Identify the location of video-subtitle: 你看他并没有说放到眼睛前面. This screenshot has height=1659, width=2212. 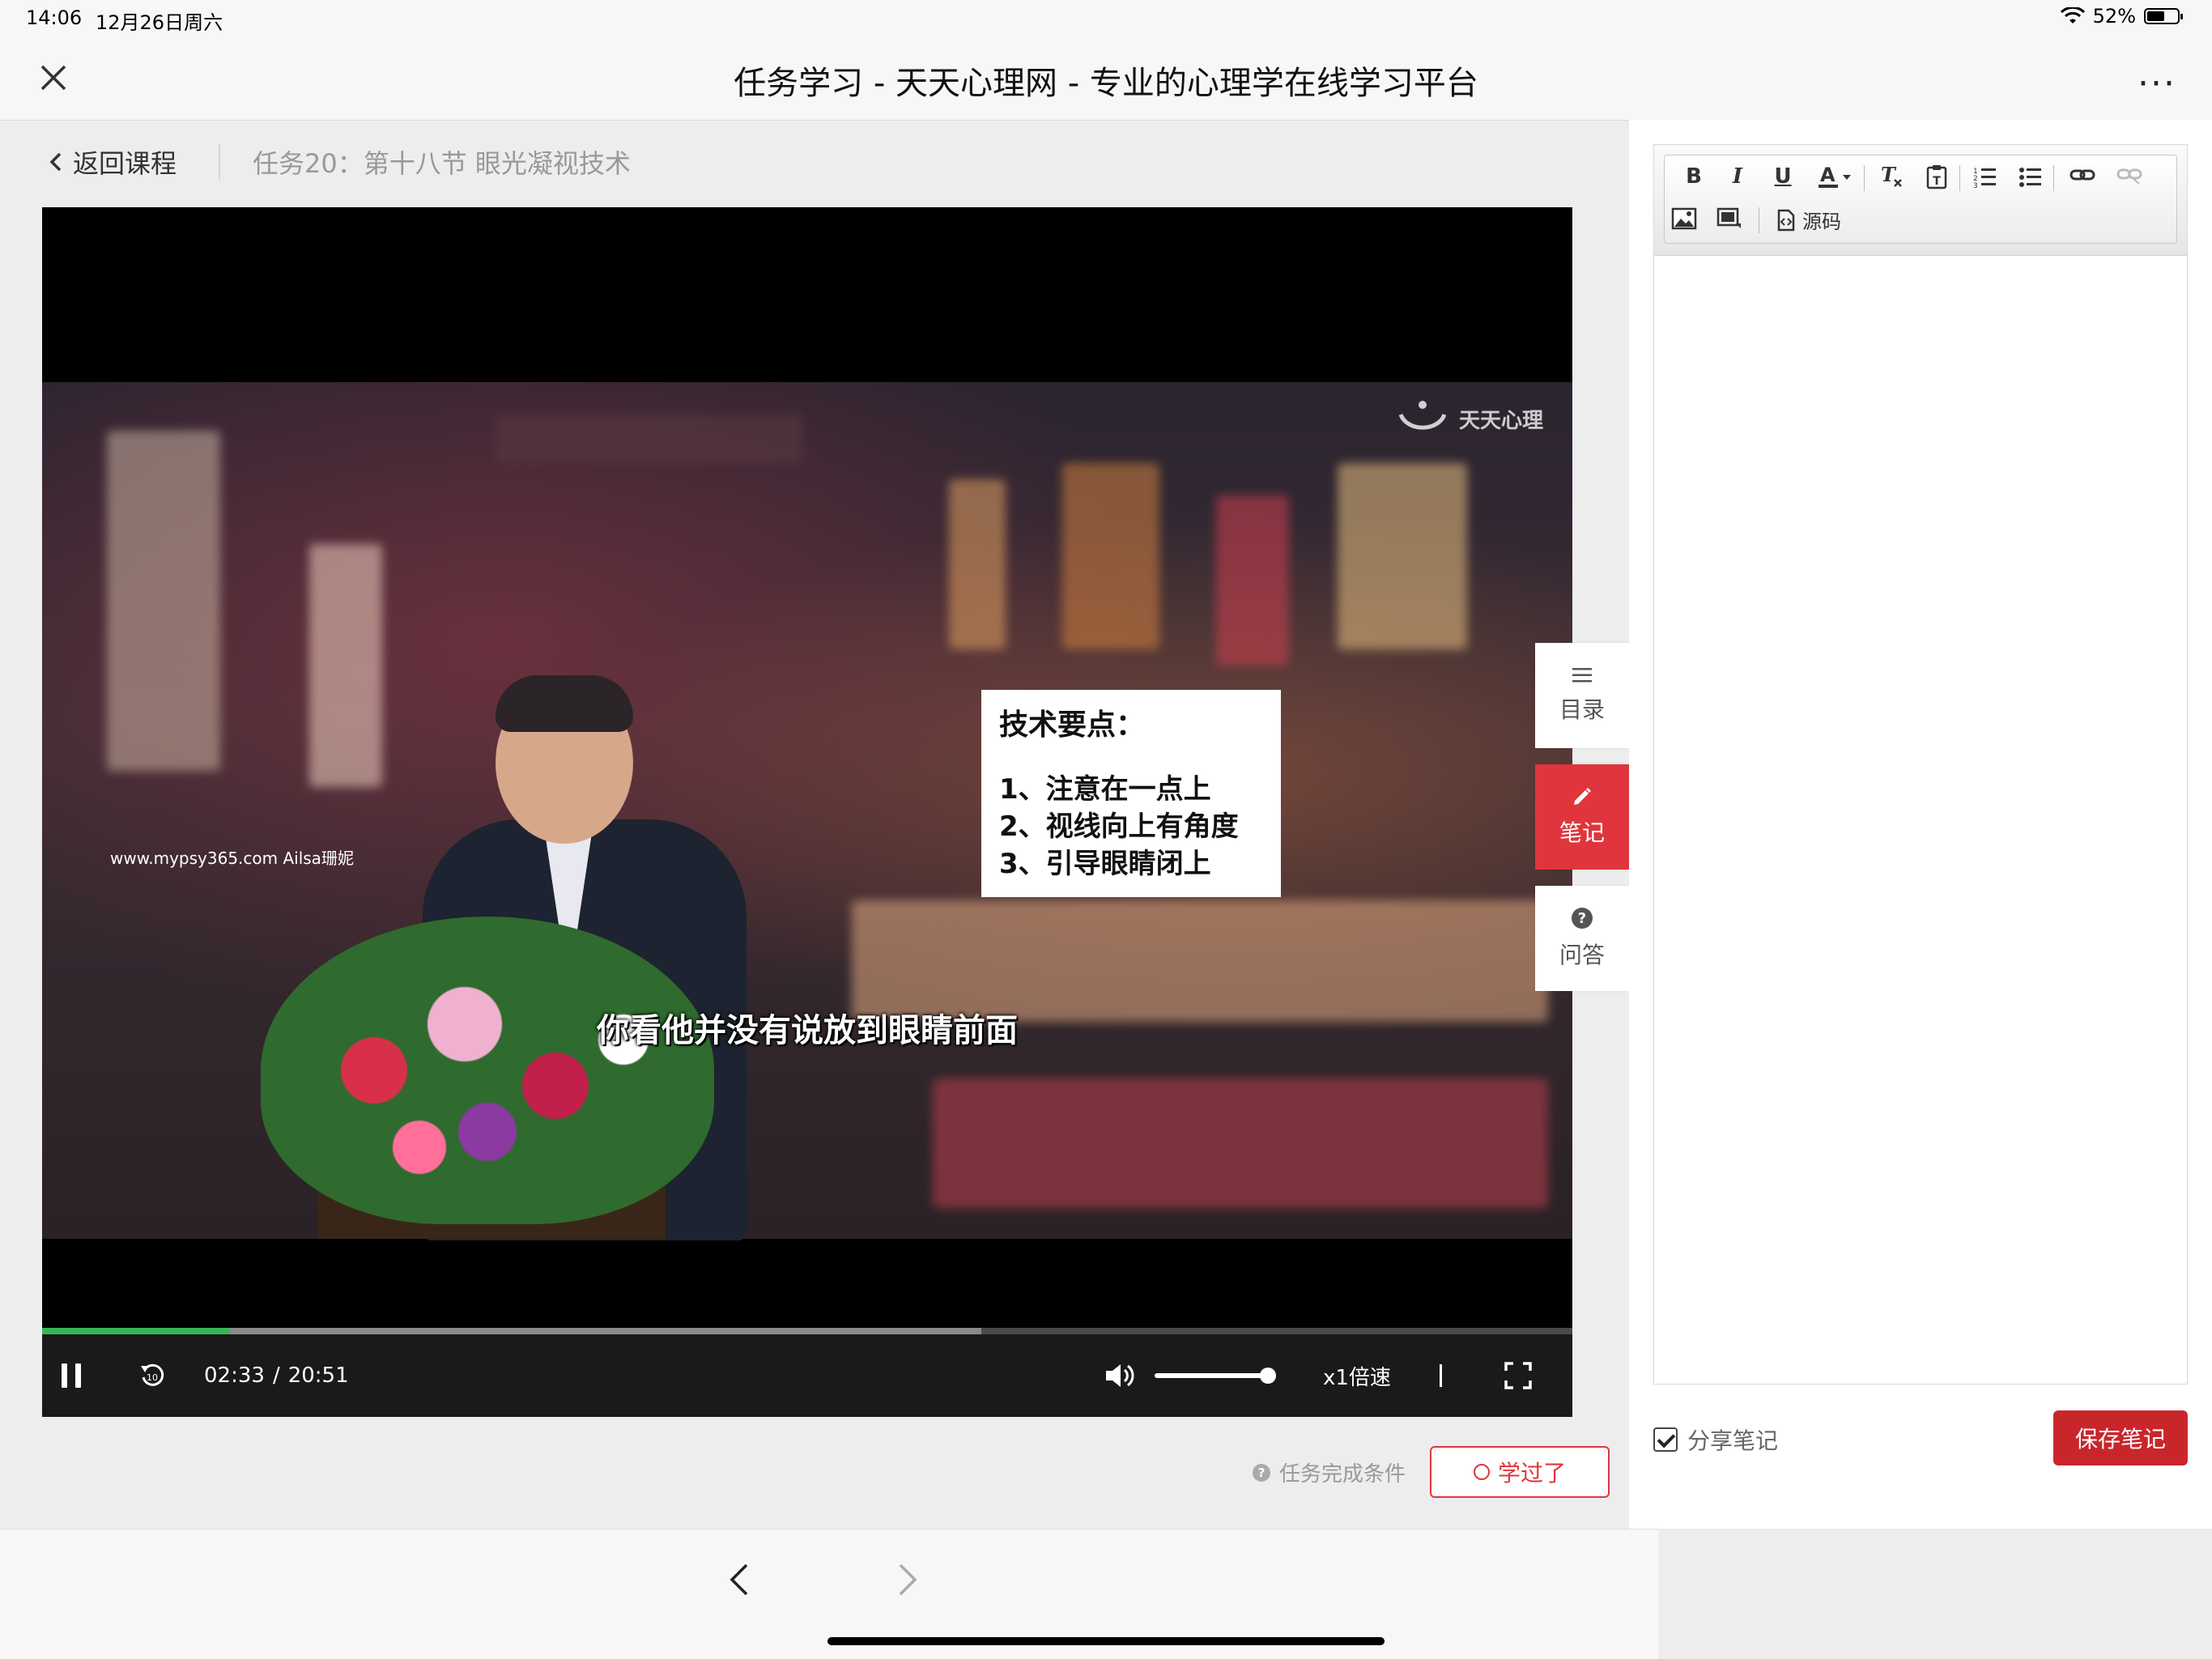
(808, 1030).